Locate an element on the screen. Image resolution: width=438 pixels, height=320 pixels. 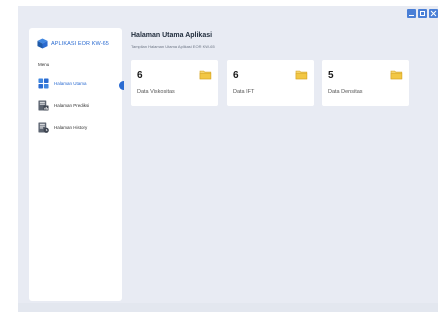
sidebar-item-halaman-utama: Halaman Utama is located at coordinates (62, 83).